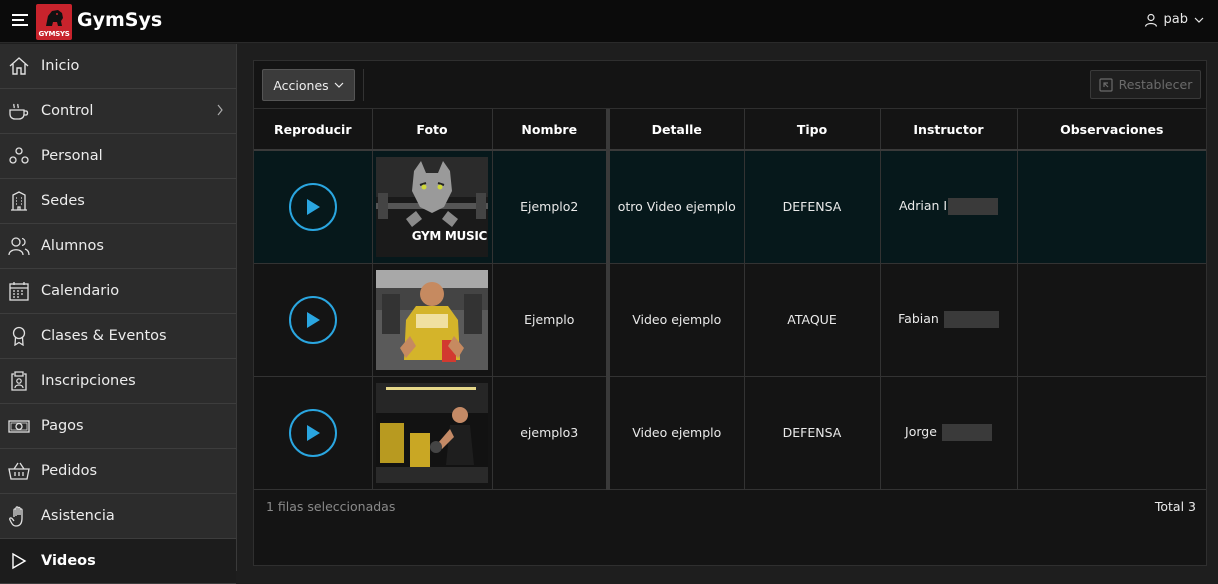 The width and height of the screenshot is (1218, 584). What do you see at coordinates (921, 431) in the screenshot?
I see `instructor-name: Jorge` at bounding box center [921, 431].